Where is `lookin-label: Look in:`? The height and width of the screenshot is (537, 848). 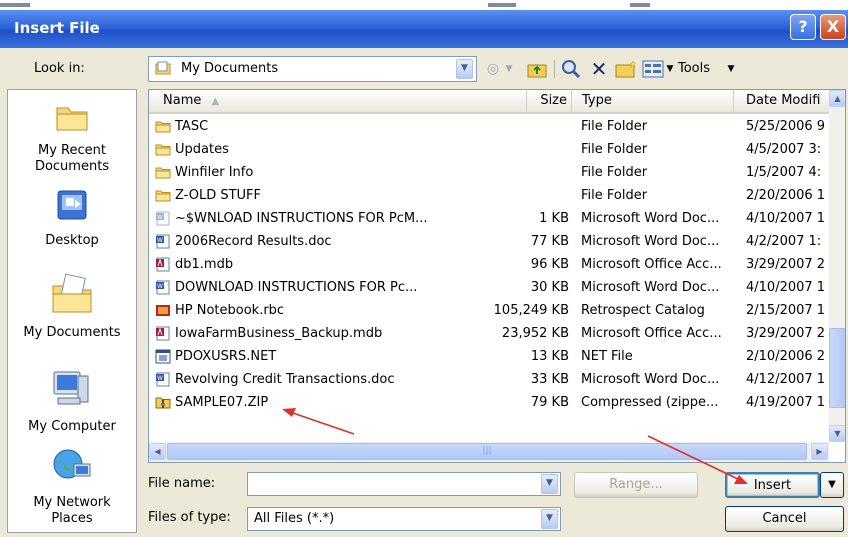
lookin-label: Look in: is located at coordinates (59, 68).